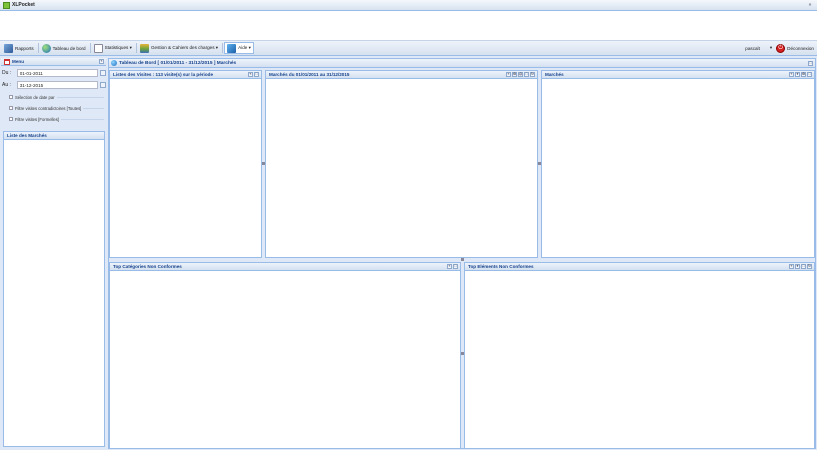 Image resolution: width=817 pixels, height=450 pixels. What do you see at coordinates (24, 48) in the screenshot?
I see `reports-label: Rapports` at bounding box center [24, 48].